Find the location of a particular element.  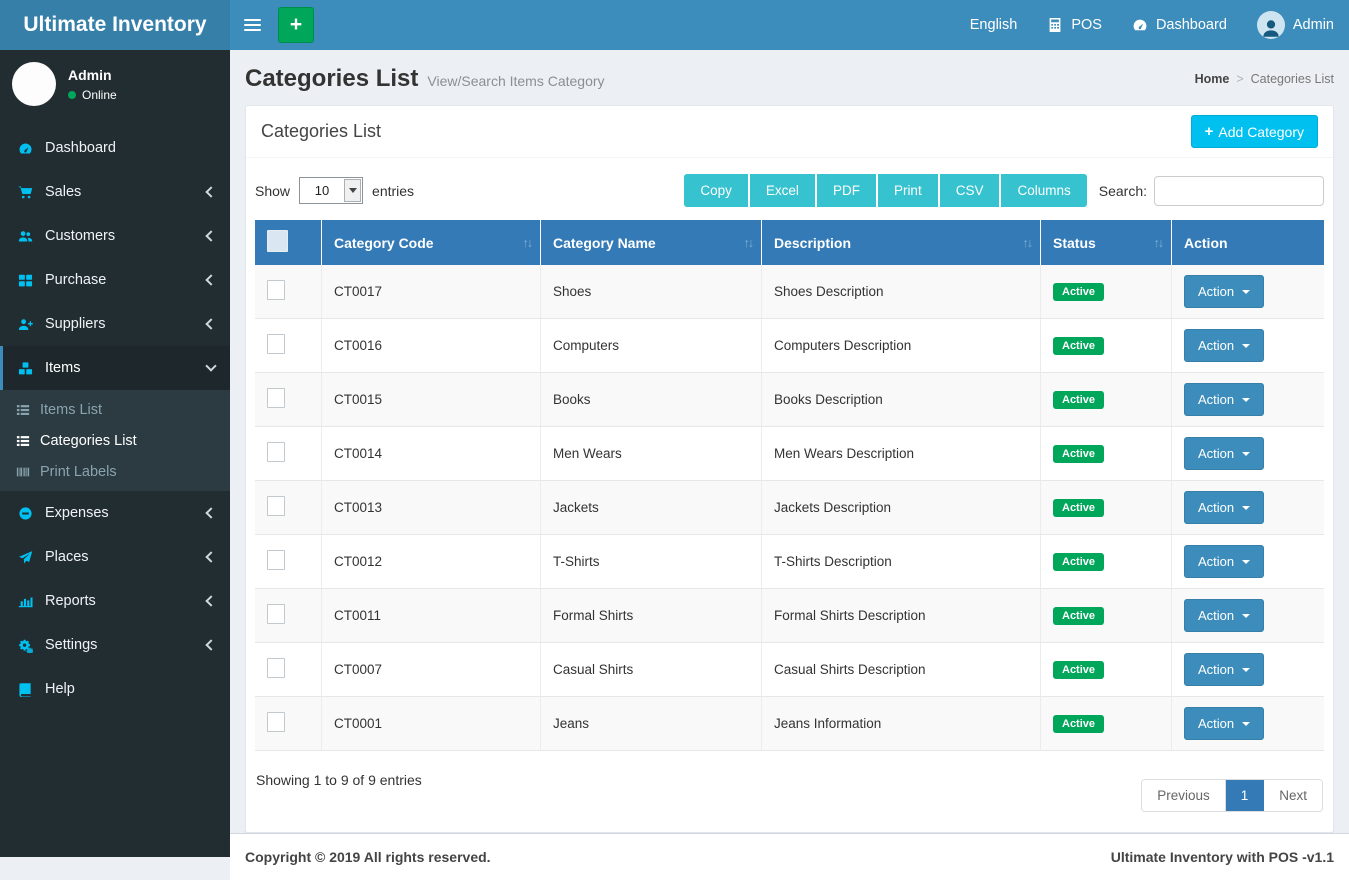

cell-description: Books Description is located at coordinates (901, 400).